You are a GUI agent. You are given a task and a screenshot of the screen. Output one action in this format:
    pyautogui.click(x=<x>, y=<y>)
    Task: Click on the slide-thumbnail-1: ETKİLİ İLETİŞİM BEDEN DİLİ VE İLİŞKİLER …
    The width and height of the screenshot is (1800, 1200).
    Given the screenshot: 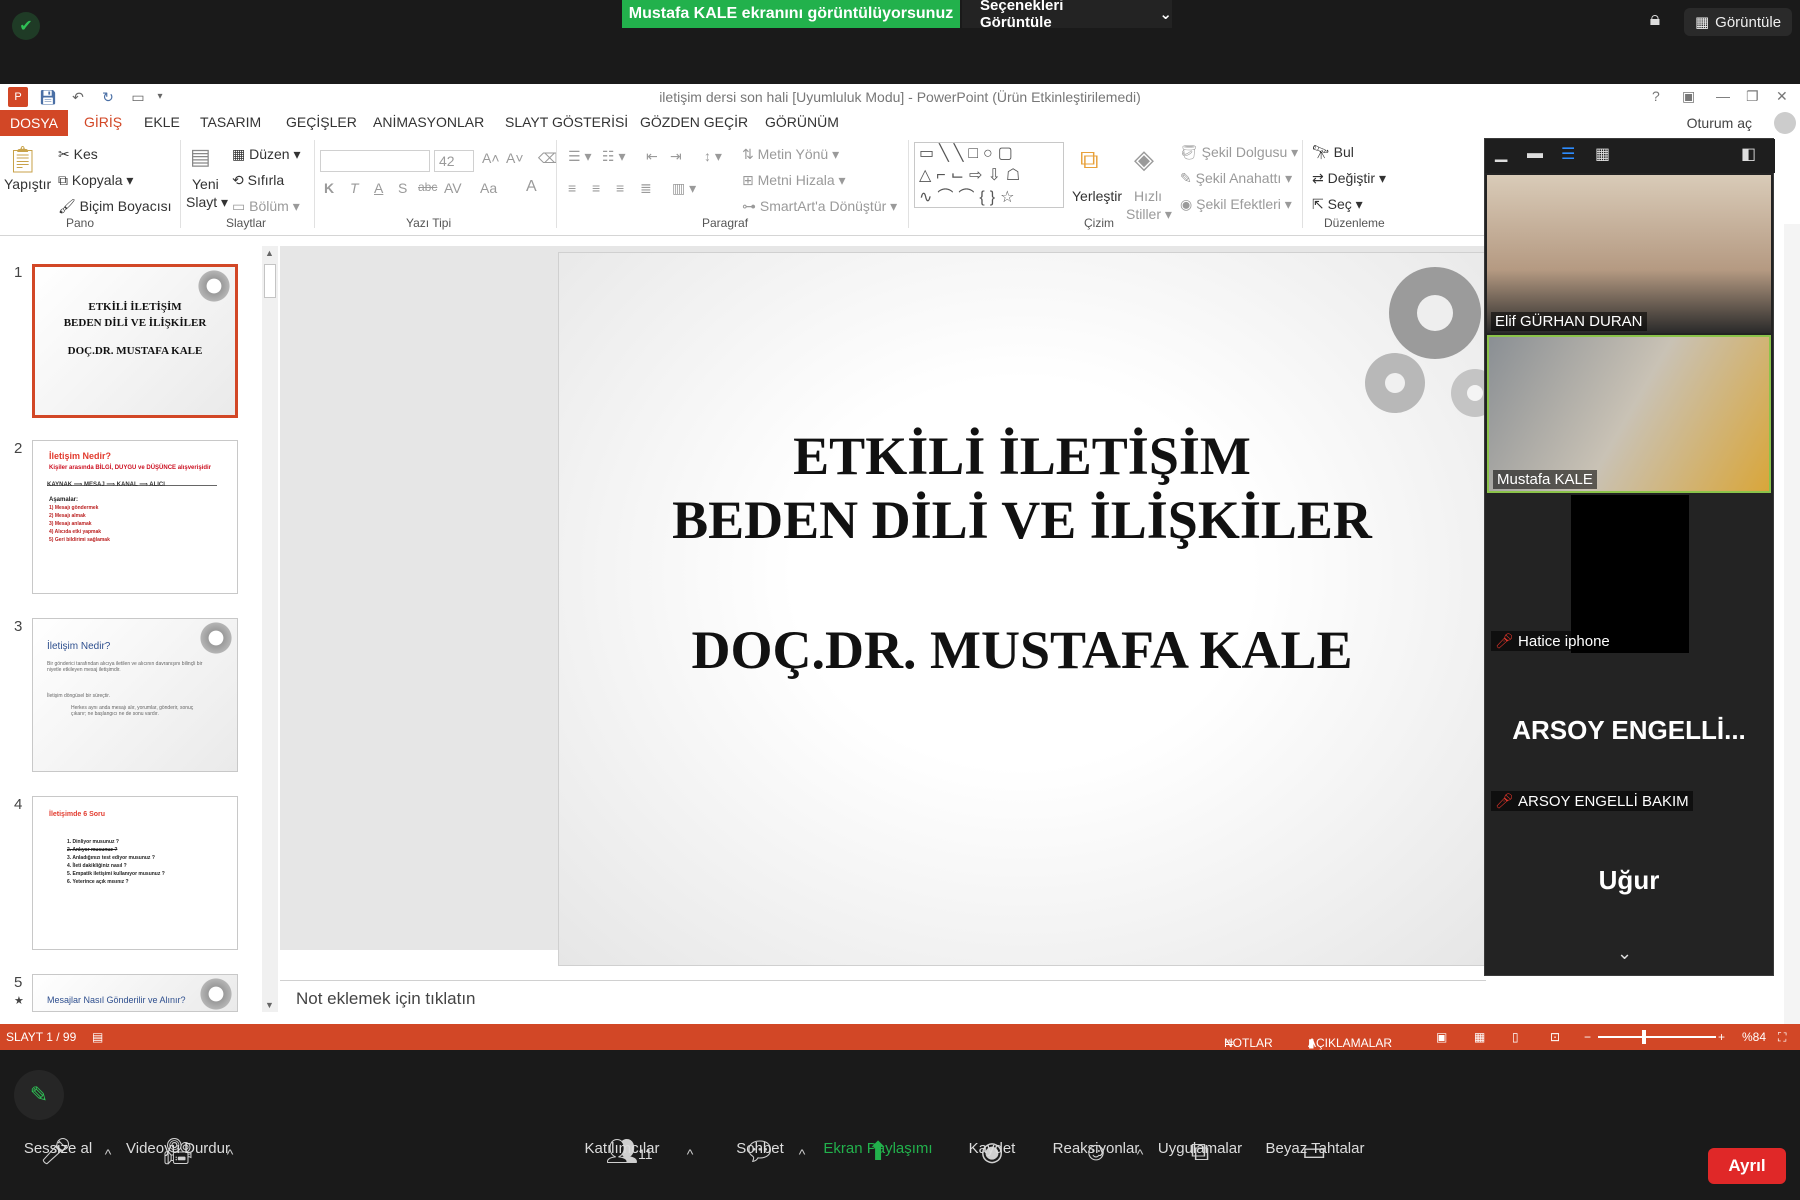 What is the action you would take?
    pyautogui.click(x=135, y=341)
    